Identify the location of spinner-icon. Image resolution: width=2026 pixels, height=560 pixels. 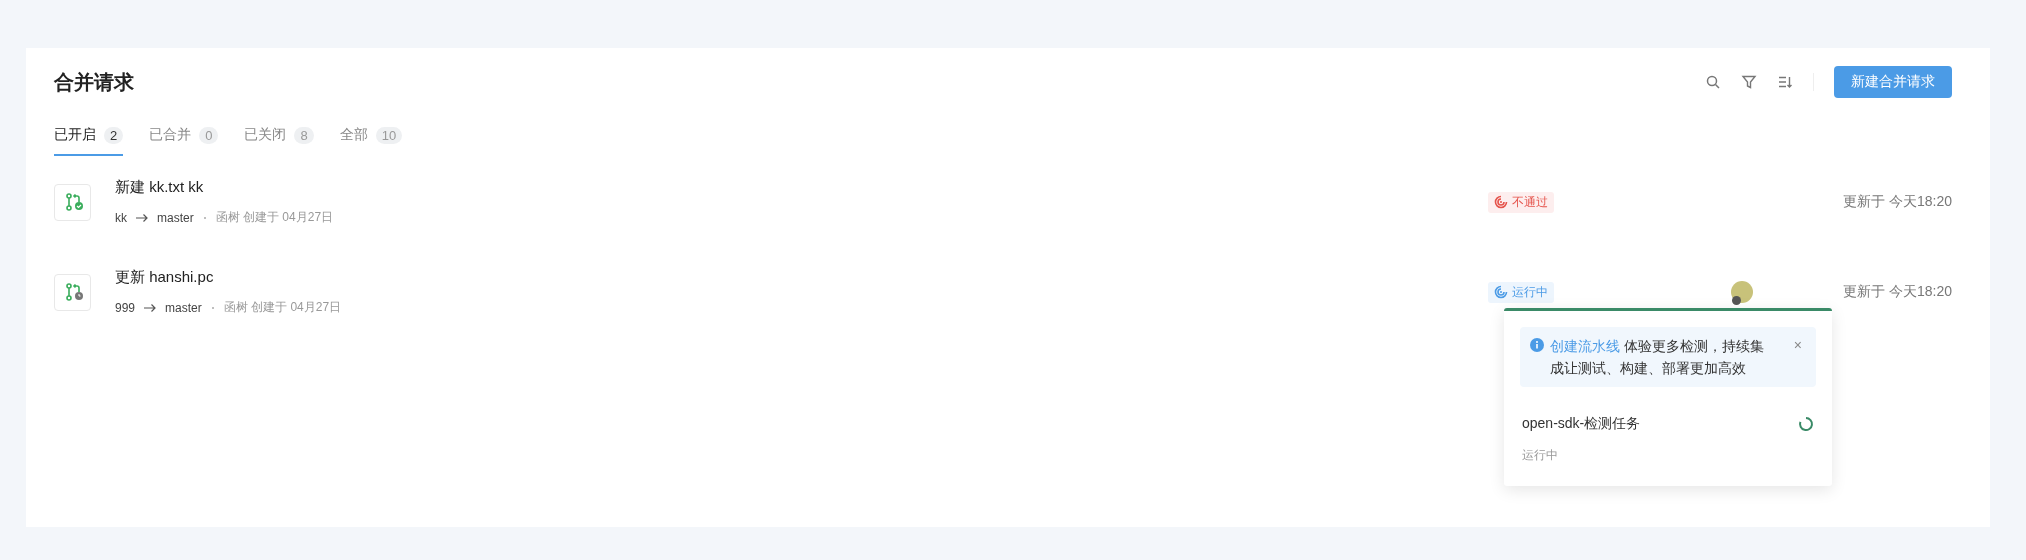
(1806, 424).